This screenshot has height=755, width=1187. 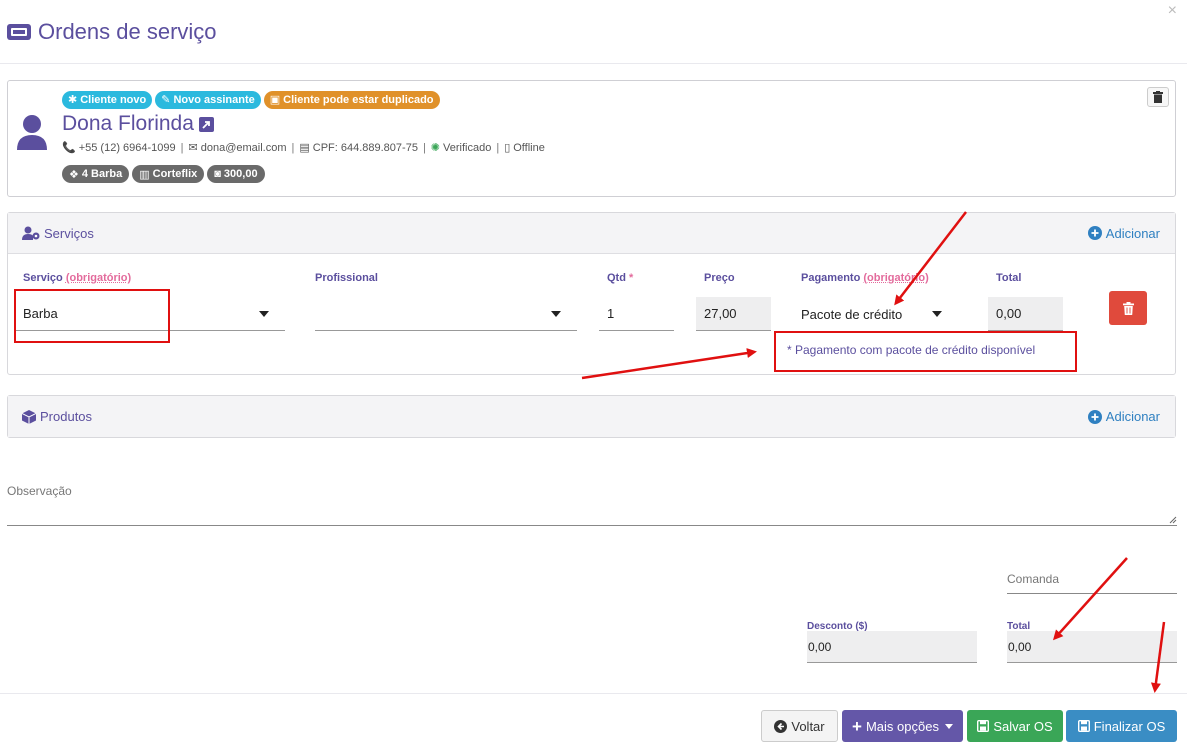 What do you see at coordinates (948, 726) in the screenshot?
I see `caret-down-icon` at bounding box center [948, 726].